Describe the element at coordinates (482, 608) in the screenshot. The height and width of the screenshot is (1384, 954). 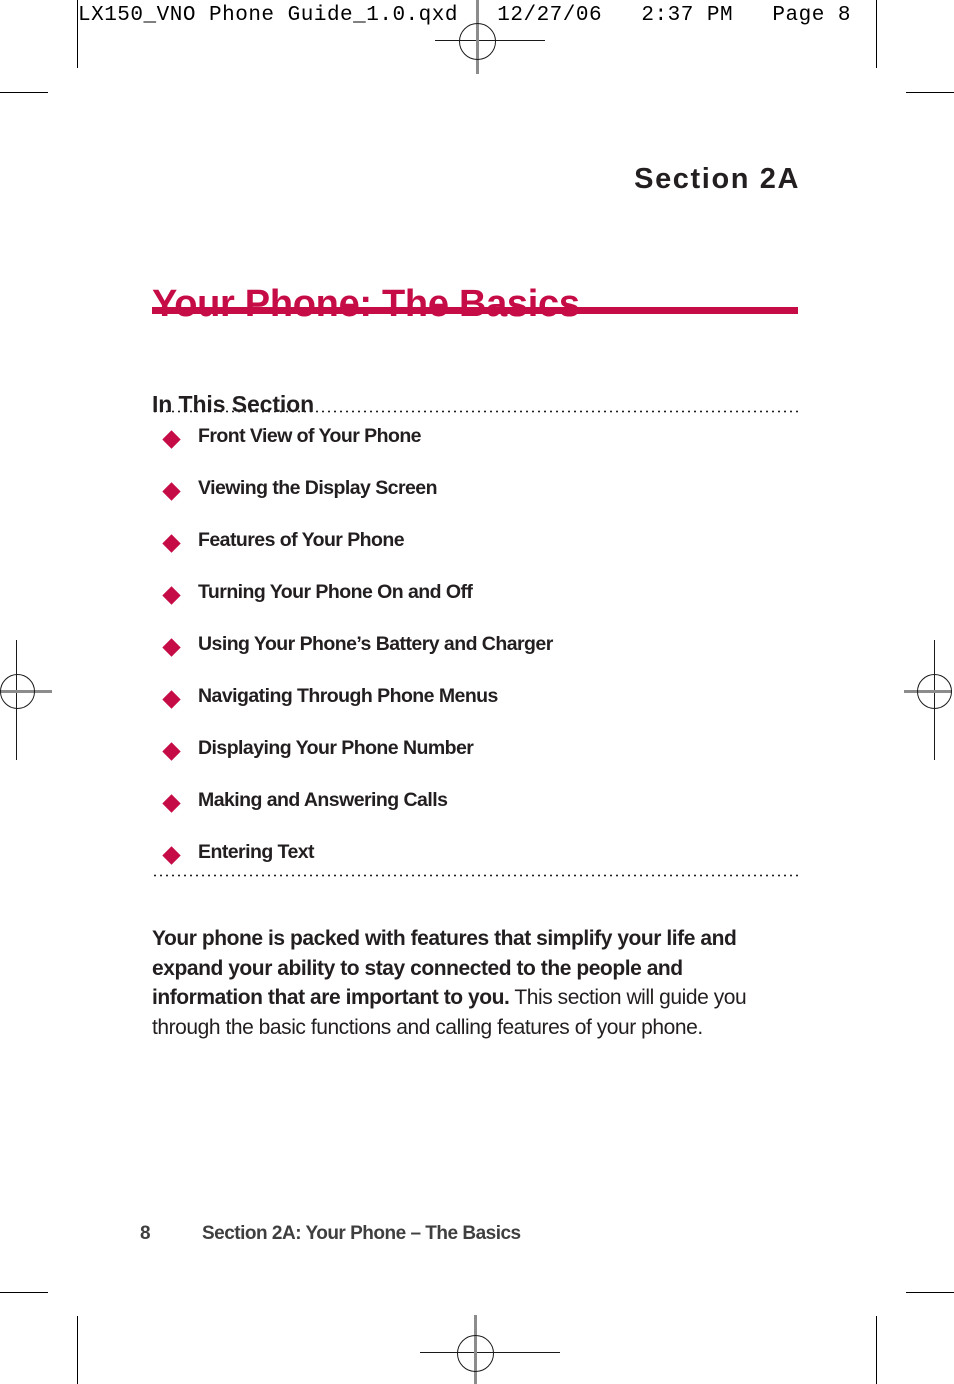
I see `list-item: Turning Your Phone On and Off` at that location.